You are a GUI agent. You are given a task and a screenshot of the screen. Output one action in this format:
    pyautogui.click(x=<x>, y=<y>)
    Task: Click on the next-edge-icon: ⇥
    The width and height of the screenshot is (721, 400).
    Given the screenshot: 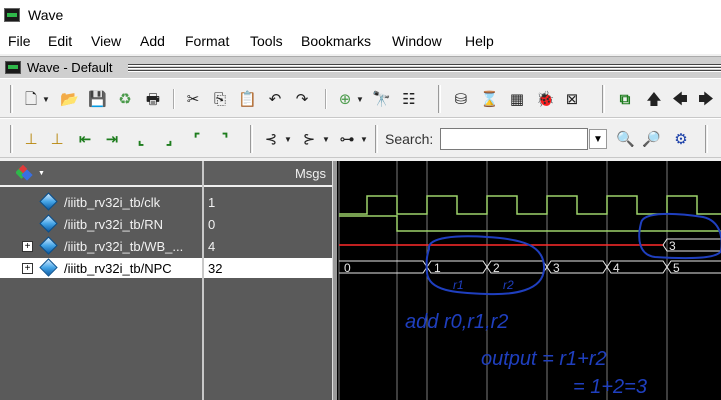 What is the action you would take?
    pyautogui.click(x=112, y=139)
    